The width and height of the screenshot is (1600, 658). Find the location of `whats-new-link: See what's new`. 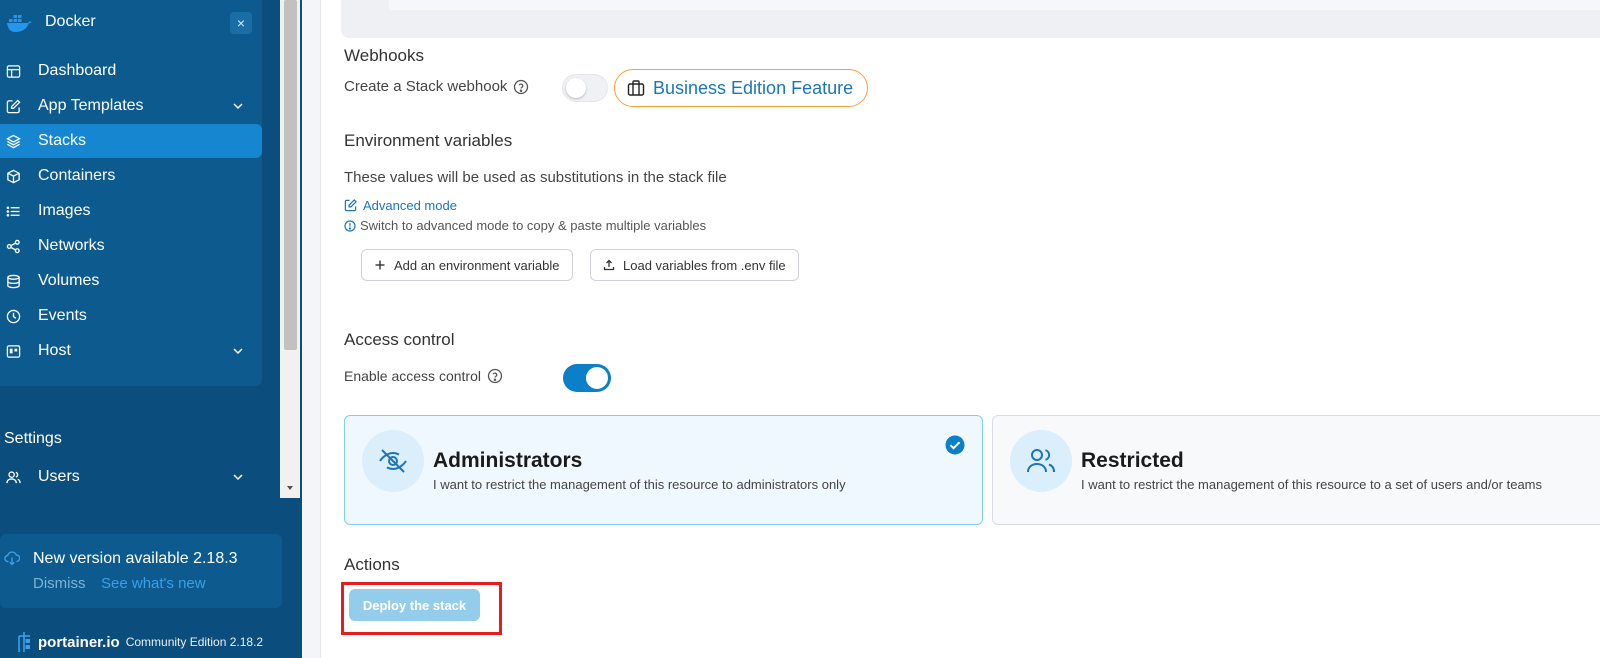

whats-new-link: See what's new is located at coordinates (153, 583).